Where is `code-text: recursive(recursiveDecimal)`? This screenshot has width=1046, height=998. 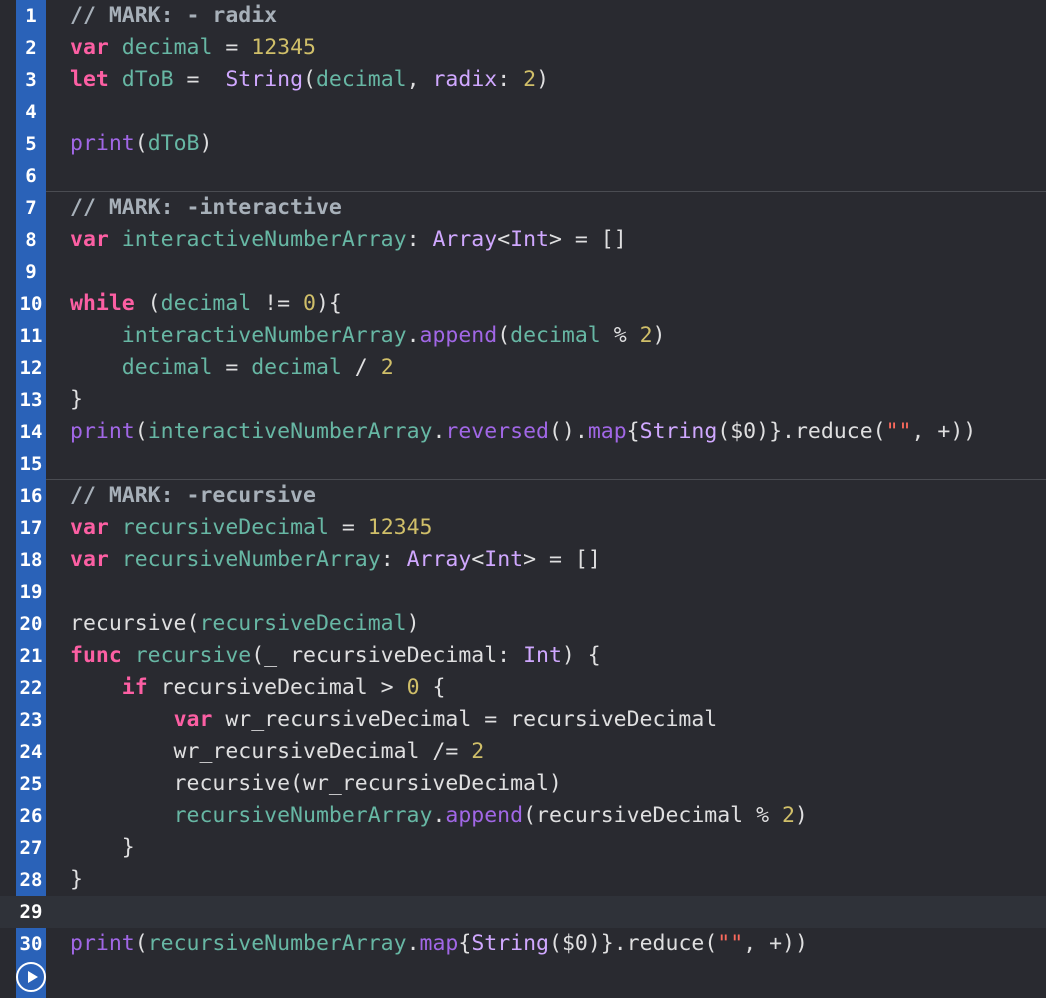 code-text: recursive(recursiveDecimal) is located at coordinates (245, 624).